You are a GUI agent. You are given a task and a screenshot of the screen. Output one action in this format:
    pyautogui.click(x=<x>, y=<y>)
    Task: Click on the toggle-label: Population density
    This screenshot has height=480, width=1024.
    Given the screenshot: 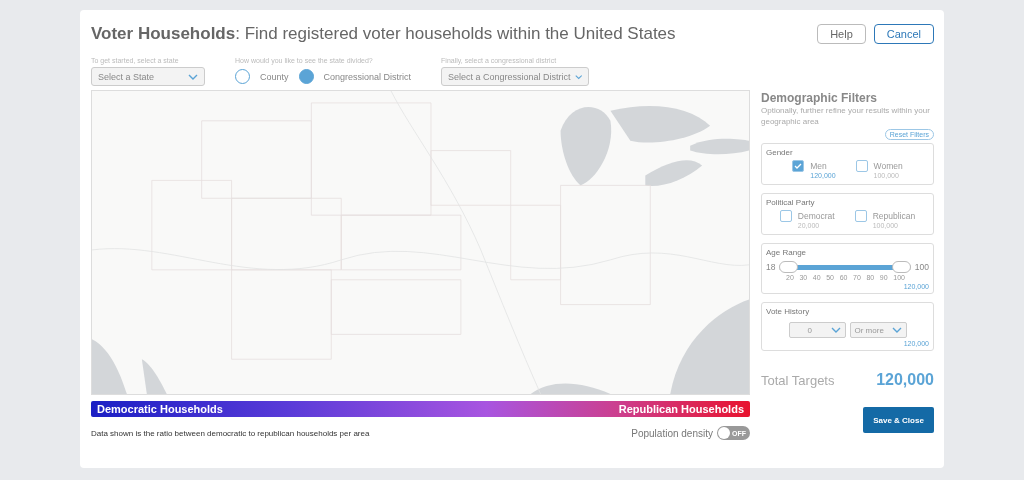 What is the action you would take?
    pyautogui.click(x=672, y=433)
    